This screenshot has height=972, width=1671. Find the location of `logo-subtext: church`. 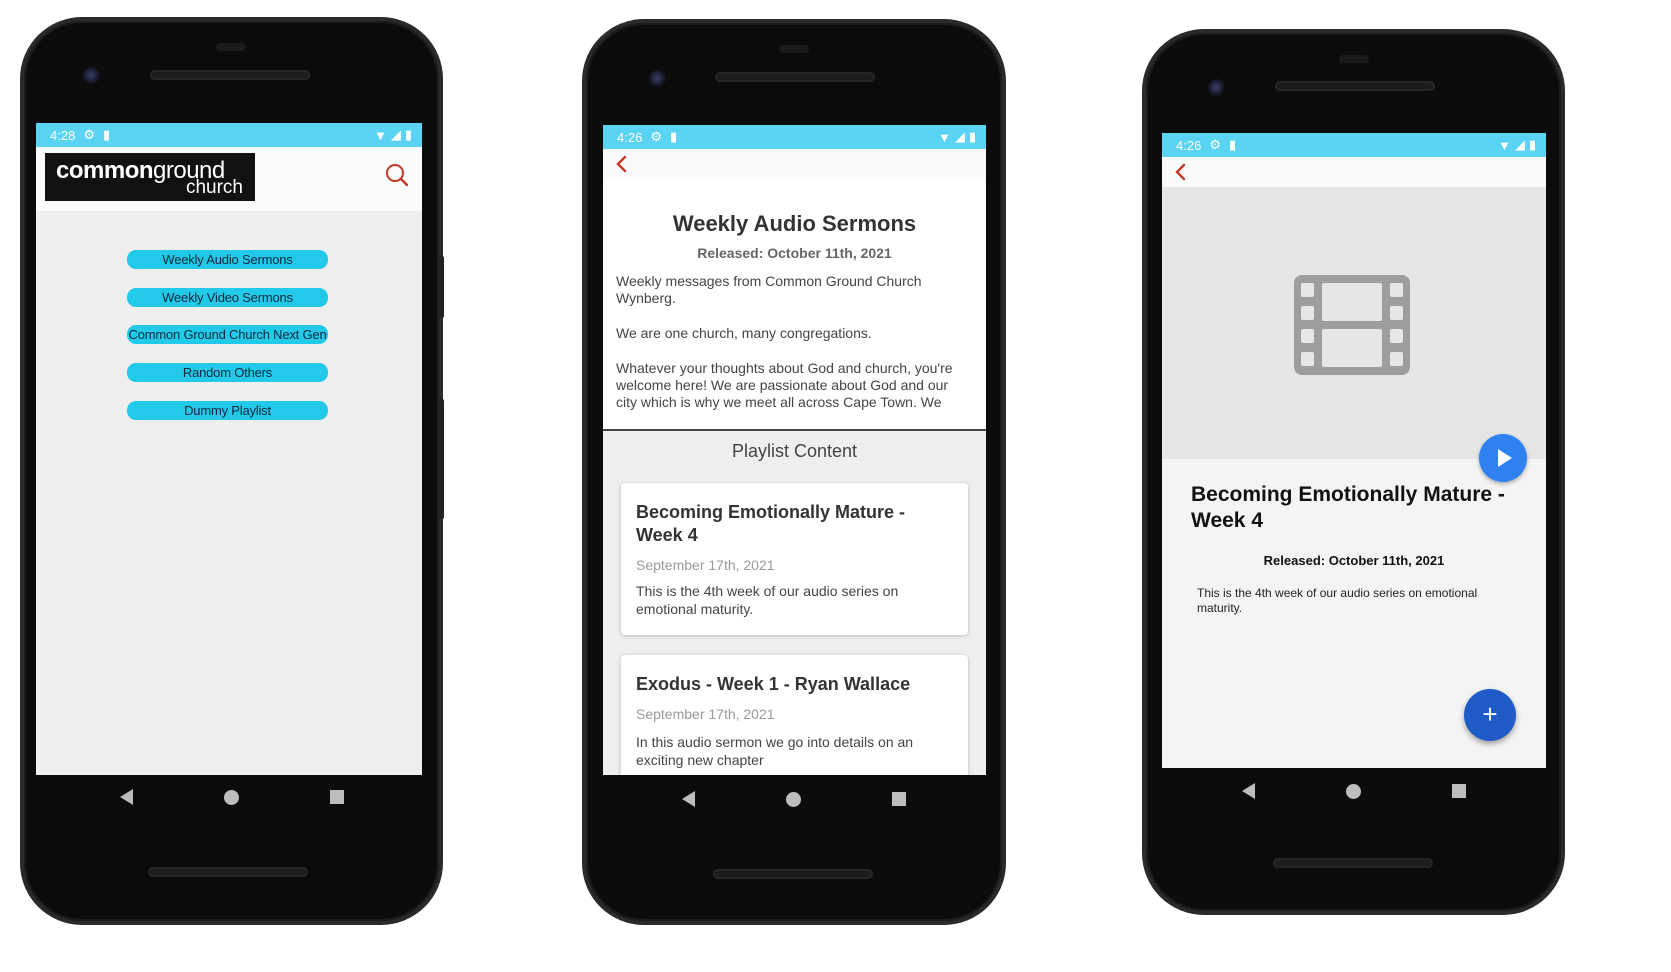

logo-subtext: church is located at coordinates (214, 187).